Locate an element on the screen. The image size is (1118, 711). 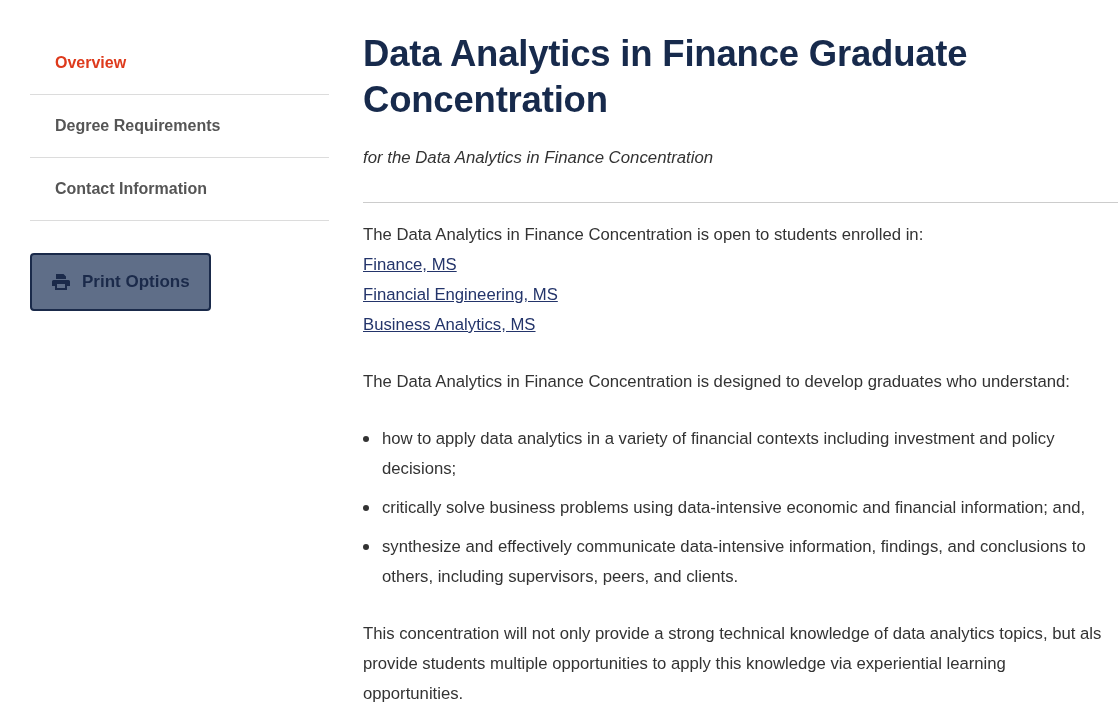
list-item-text: critically solve business problems using data-intensive economic and financial information; and, is located at coordinates (734, 508).